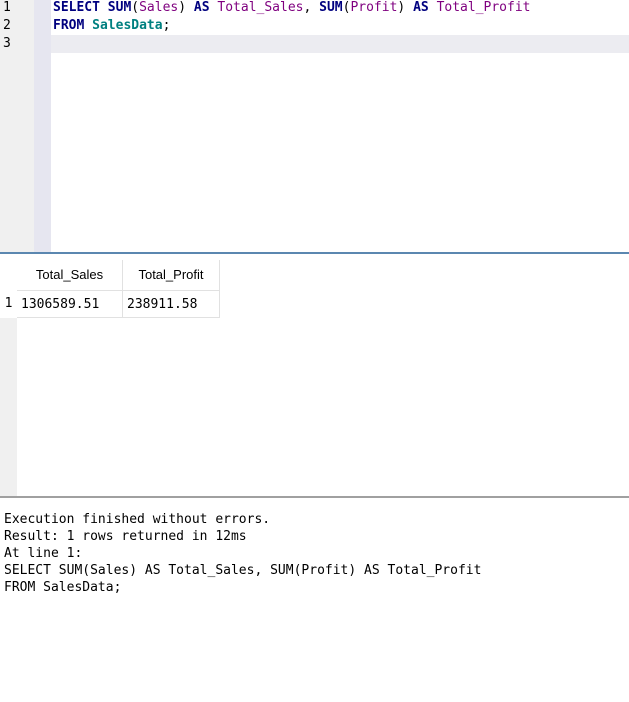 The width and height of the screenshot is (629, 702). I want to click on code-line-2: FROM SalesData;, so click(111, 26).